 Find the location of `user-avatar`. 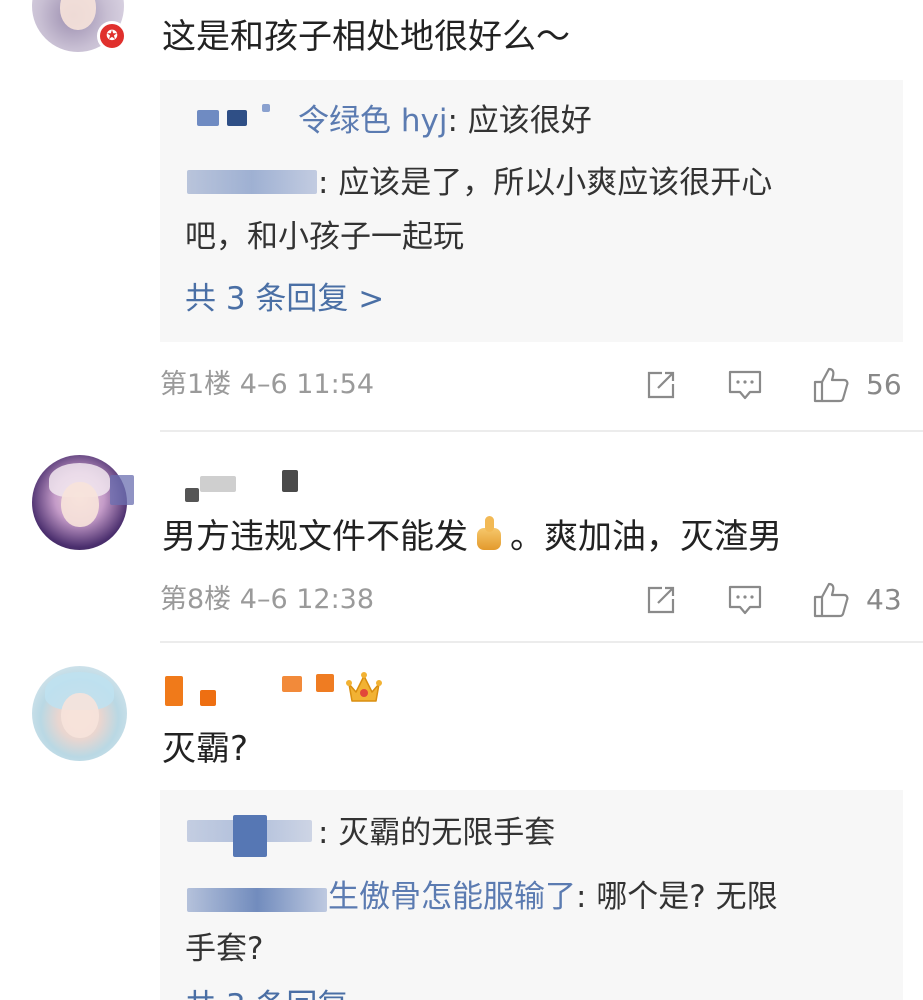

user-avatar is located at coordinates (79, 713).